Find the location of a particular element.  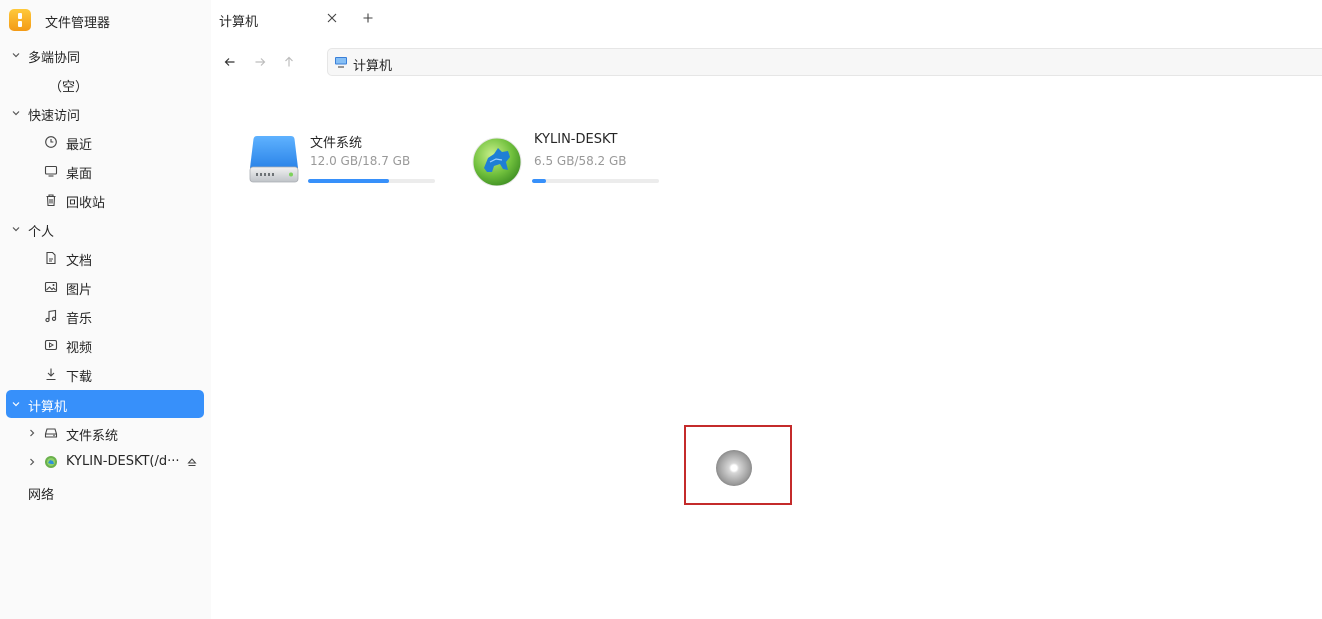

drive-name: 文件系统 is located at coordinates (336, 143).